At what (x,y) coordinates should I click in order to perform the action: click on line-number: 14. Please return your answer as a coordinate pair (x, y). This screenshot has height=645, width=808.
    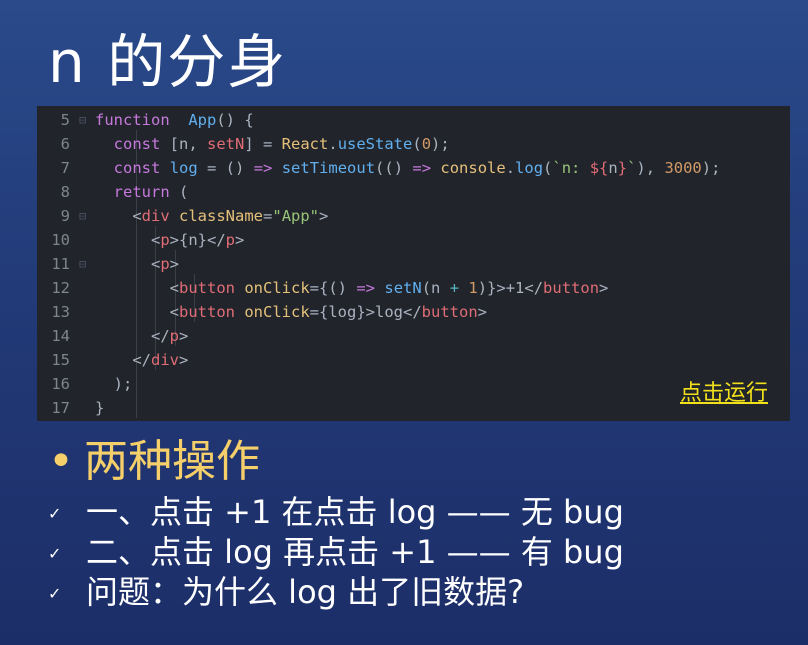
    Looking at the image, I should click on (60, 336).